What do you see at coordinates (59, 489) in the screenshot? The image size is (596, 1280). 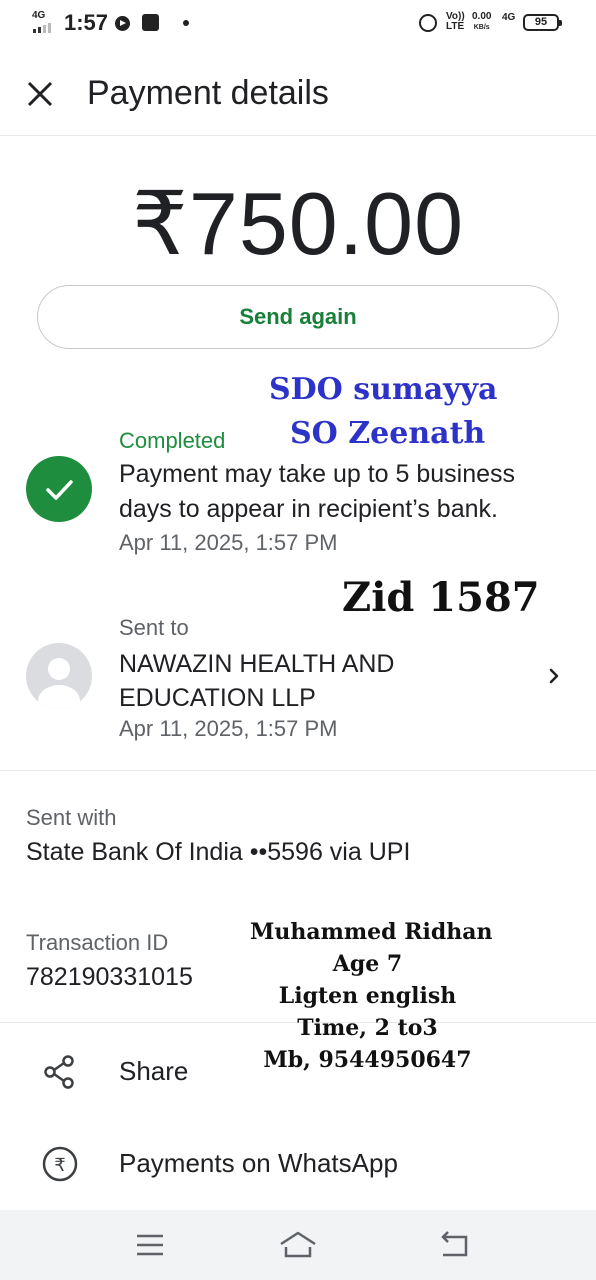 I see `check-icon` at bounding box center [59, 489].